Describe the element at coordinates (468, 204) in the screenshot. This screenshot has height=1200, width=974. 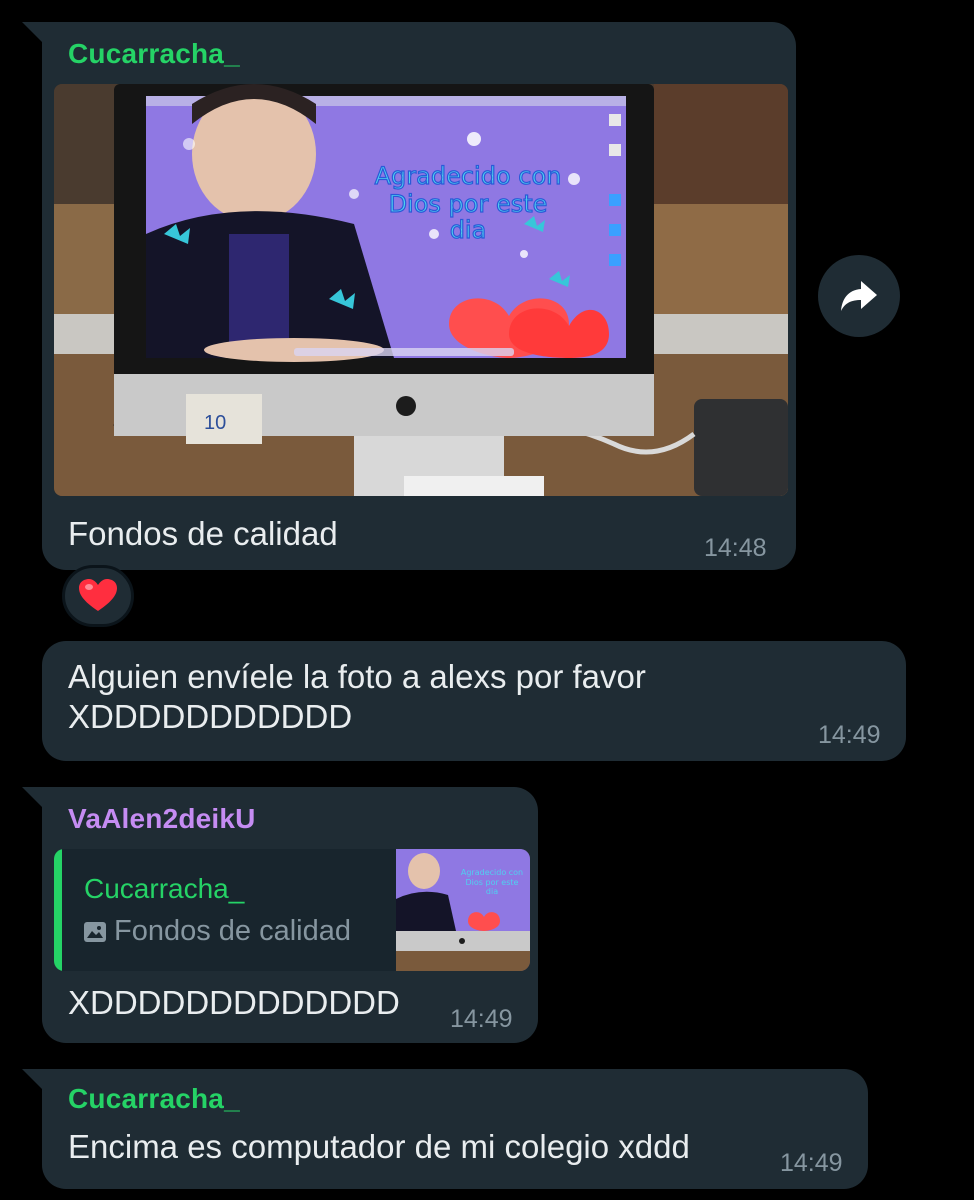
I see `screen-text-line2: Dios por este` at that location.